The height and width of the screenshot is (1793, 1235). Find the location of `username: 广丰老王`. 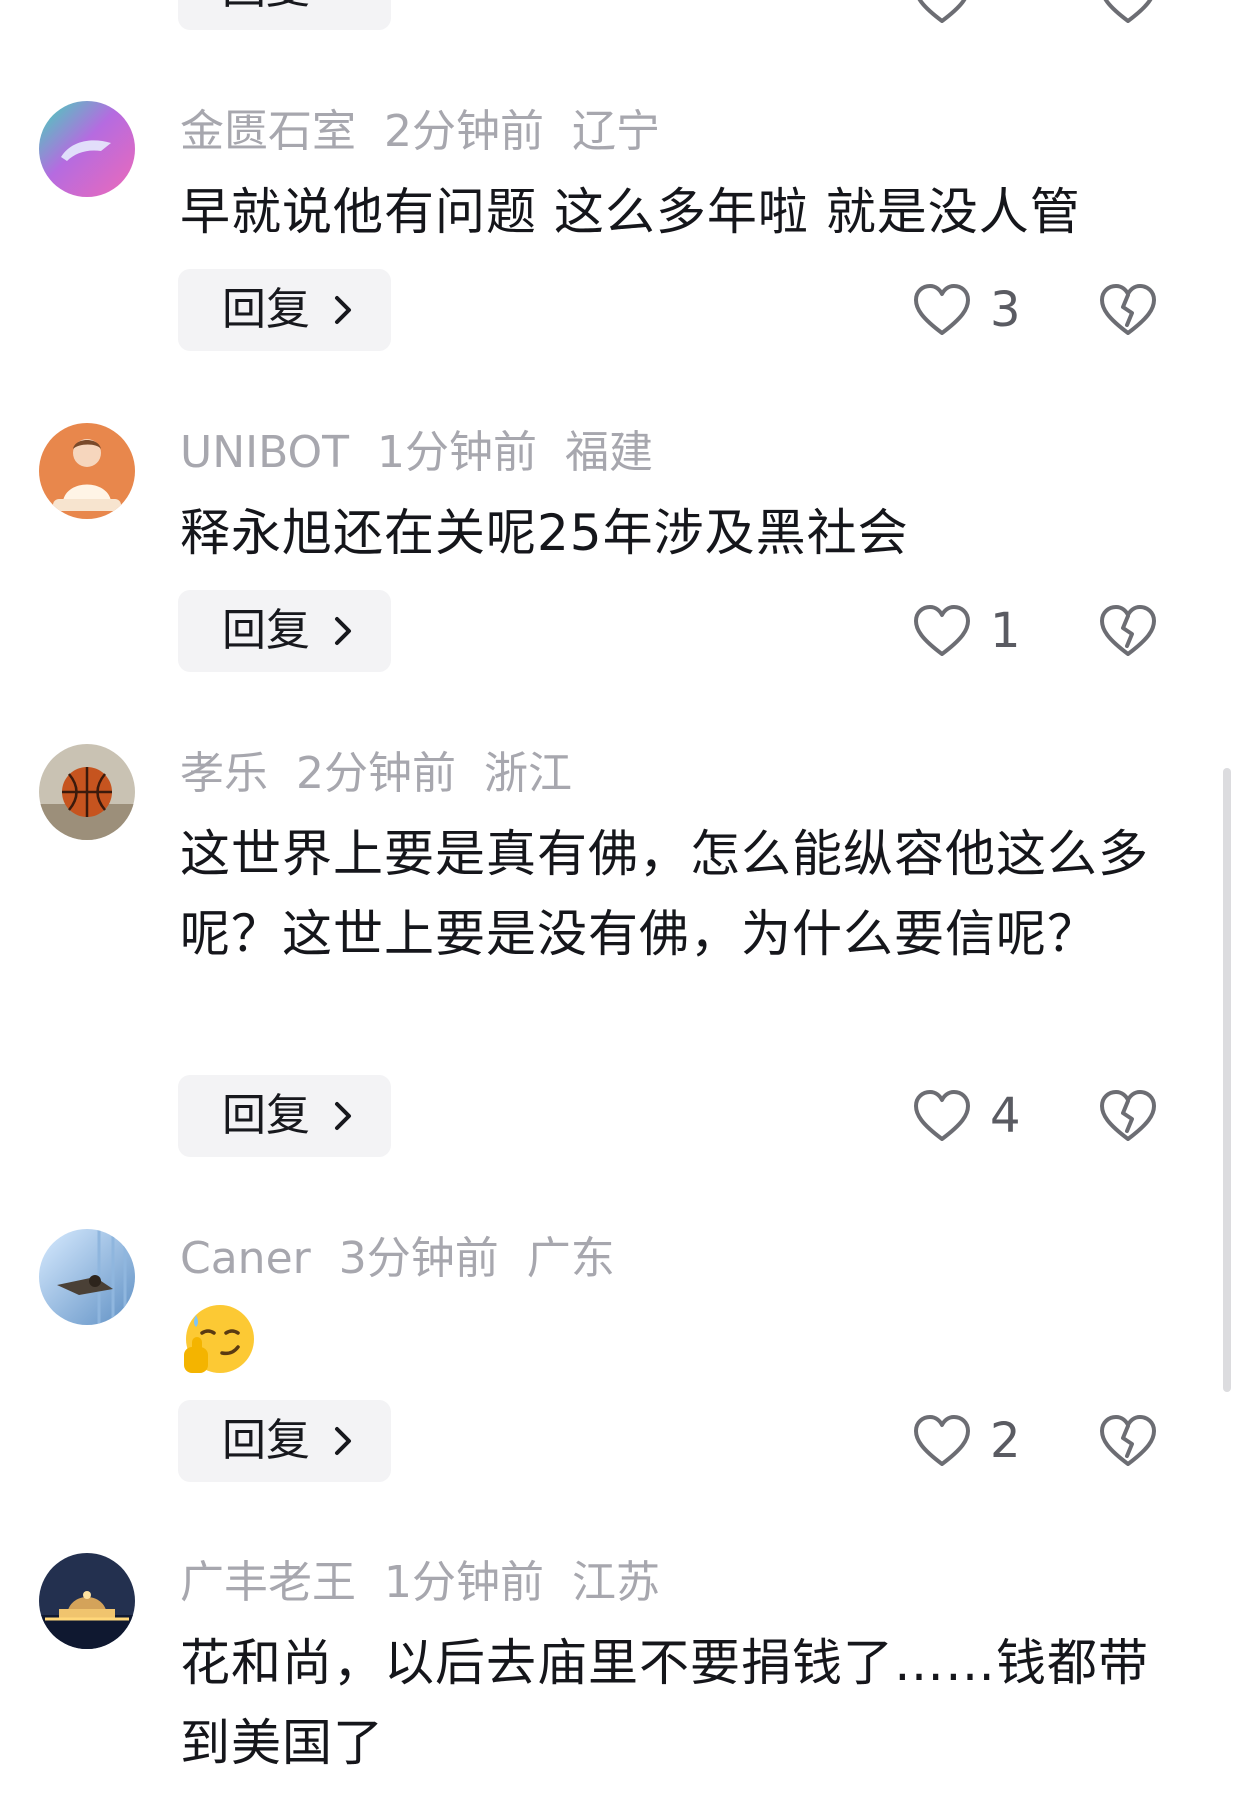

username: 广丰老王 is located at coordinates (268, 1582).